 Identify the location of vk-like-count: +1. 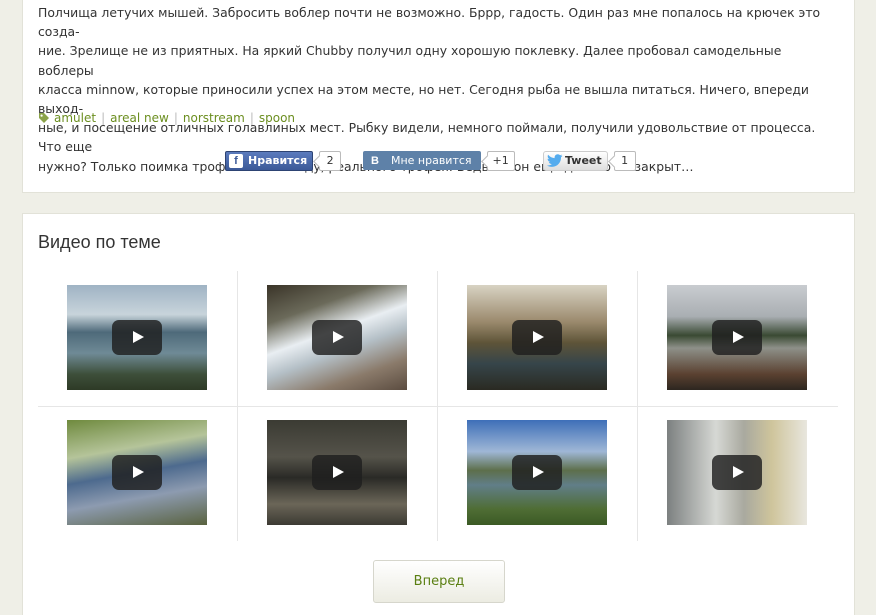
(500, 160).